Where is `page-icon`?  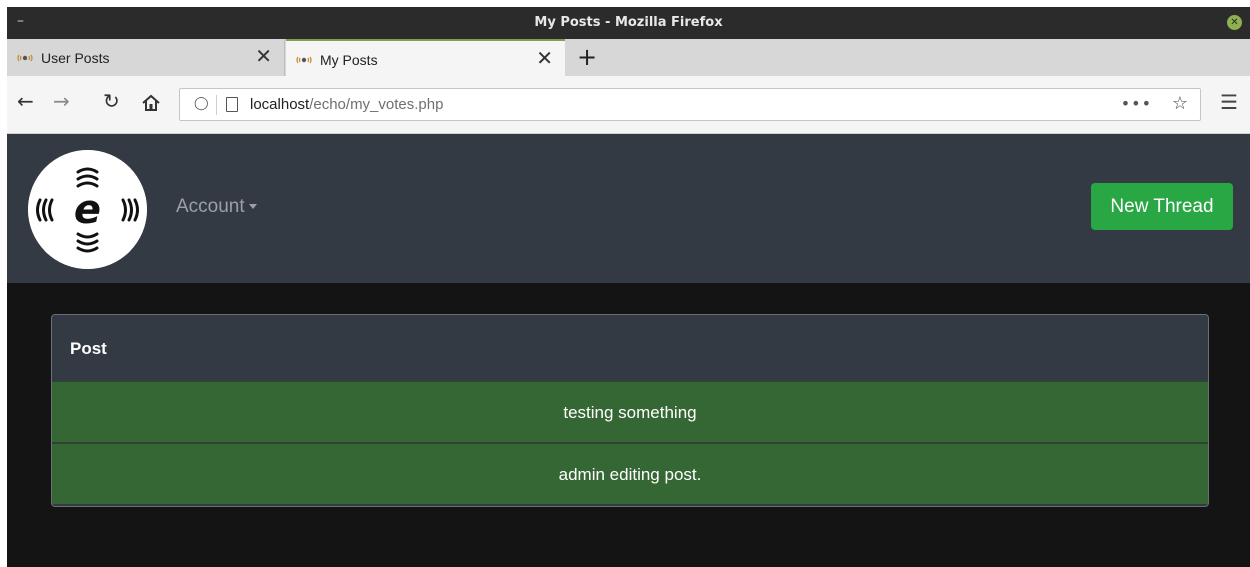
page-icon is located at coordinates (232, 104).